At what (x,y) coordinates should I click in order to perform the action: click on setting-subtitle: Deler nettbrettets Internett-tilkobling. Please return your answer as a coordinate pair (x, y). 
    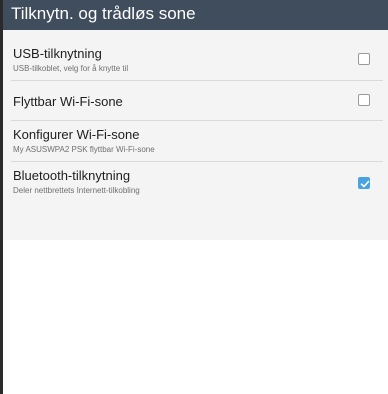
    Looking at the image, I should click on (76, 190).